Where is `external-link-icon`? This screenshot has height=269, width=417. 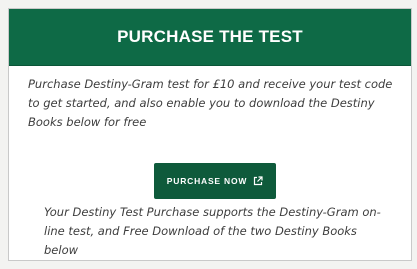 external-link-icon is located at coordinates (258, 181).